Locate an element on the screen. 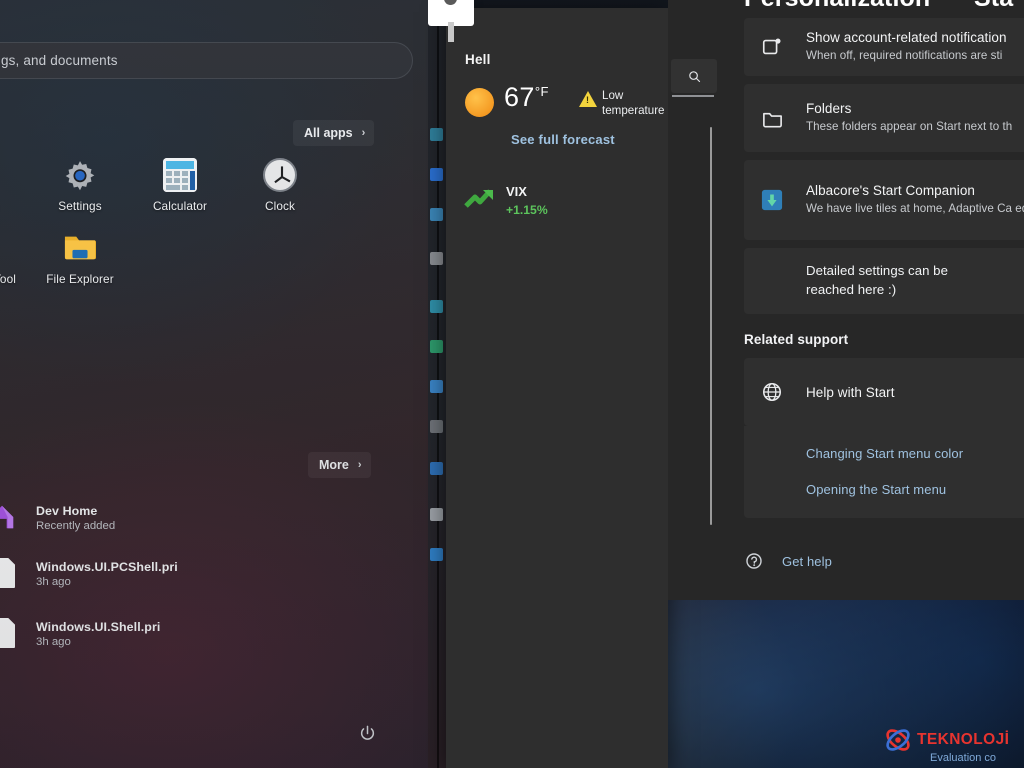  recommended-title: Windows.UI.PCShell.pri is located at coordinates (107, 567).